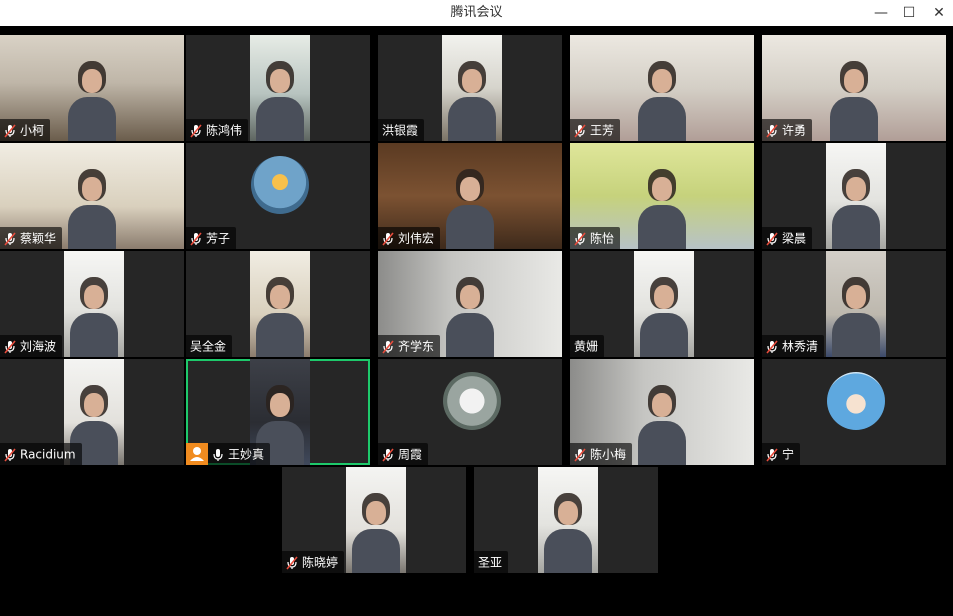 The image size is (953, 616). I want to click on participant-tile: 洪银霞, so click(470, 88).